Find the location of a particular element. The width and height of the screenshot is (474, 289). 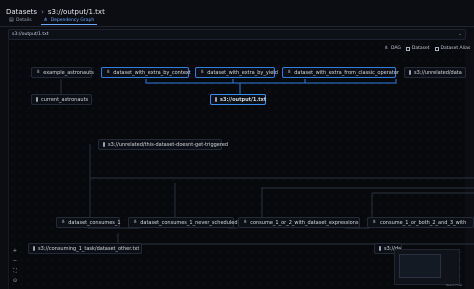

legend-dag-label: DAG is located at coordinates (396, 48).